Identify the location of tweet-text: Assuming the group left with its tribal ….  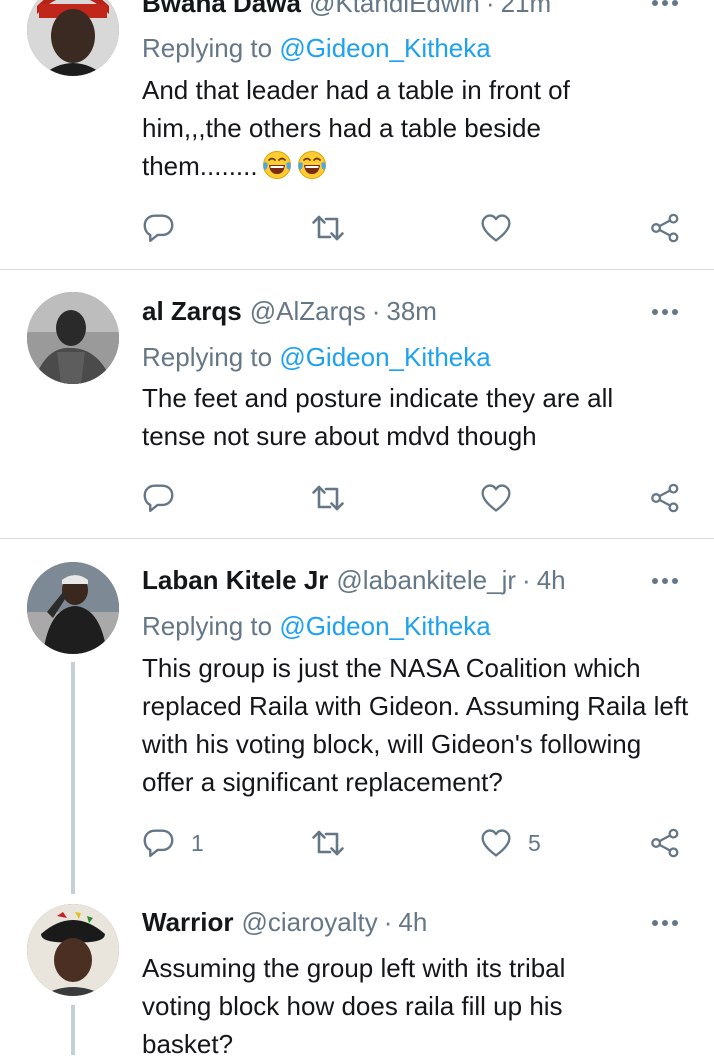
(354, 1006).